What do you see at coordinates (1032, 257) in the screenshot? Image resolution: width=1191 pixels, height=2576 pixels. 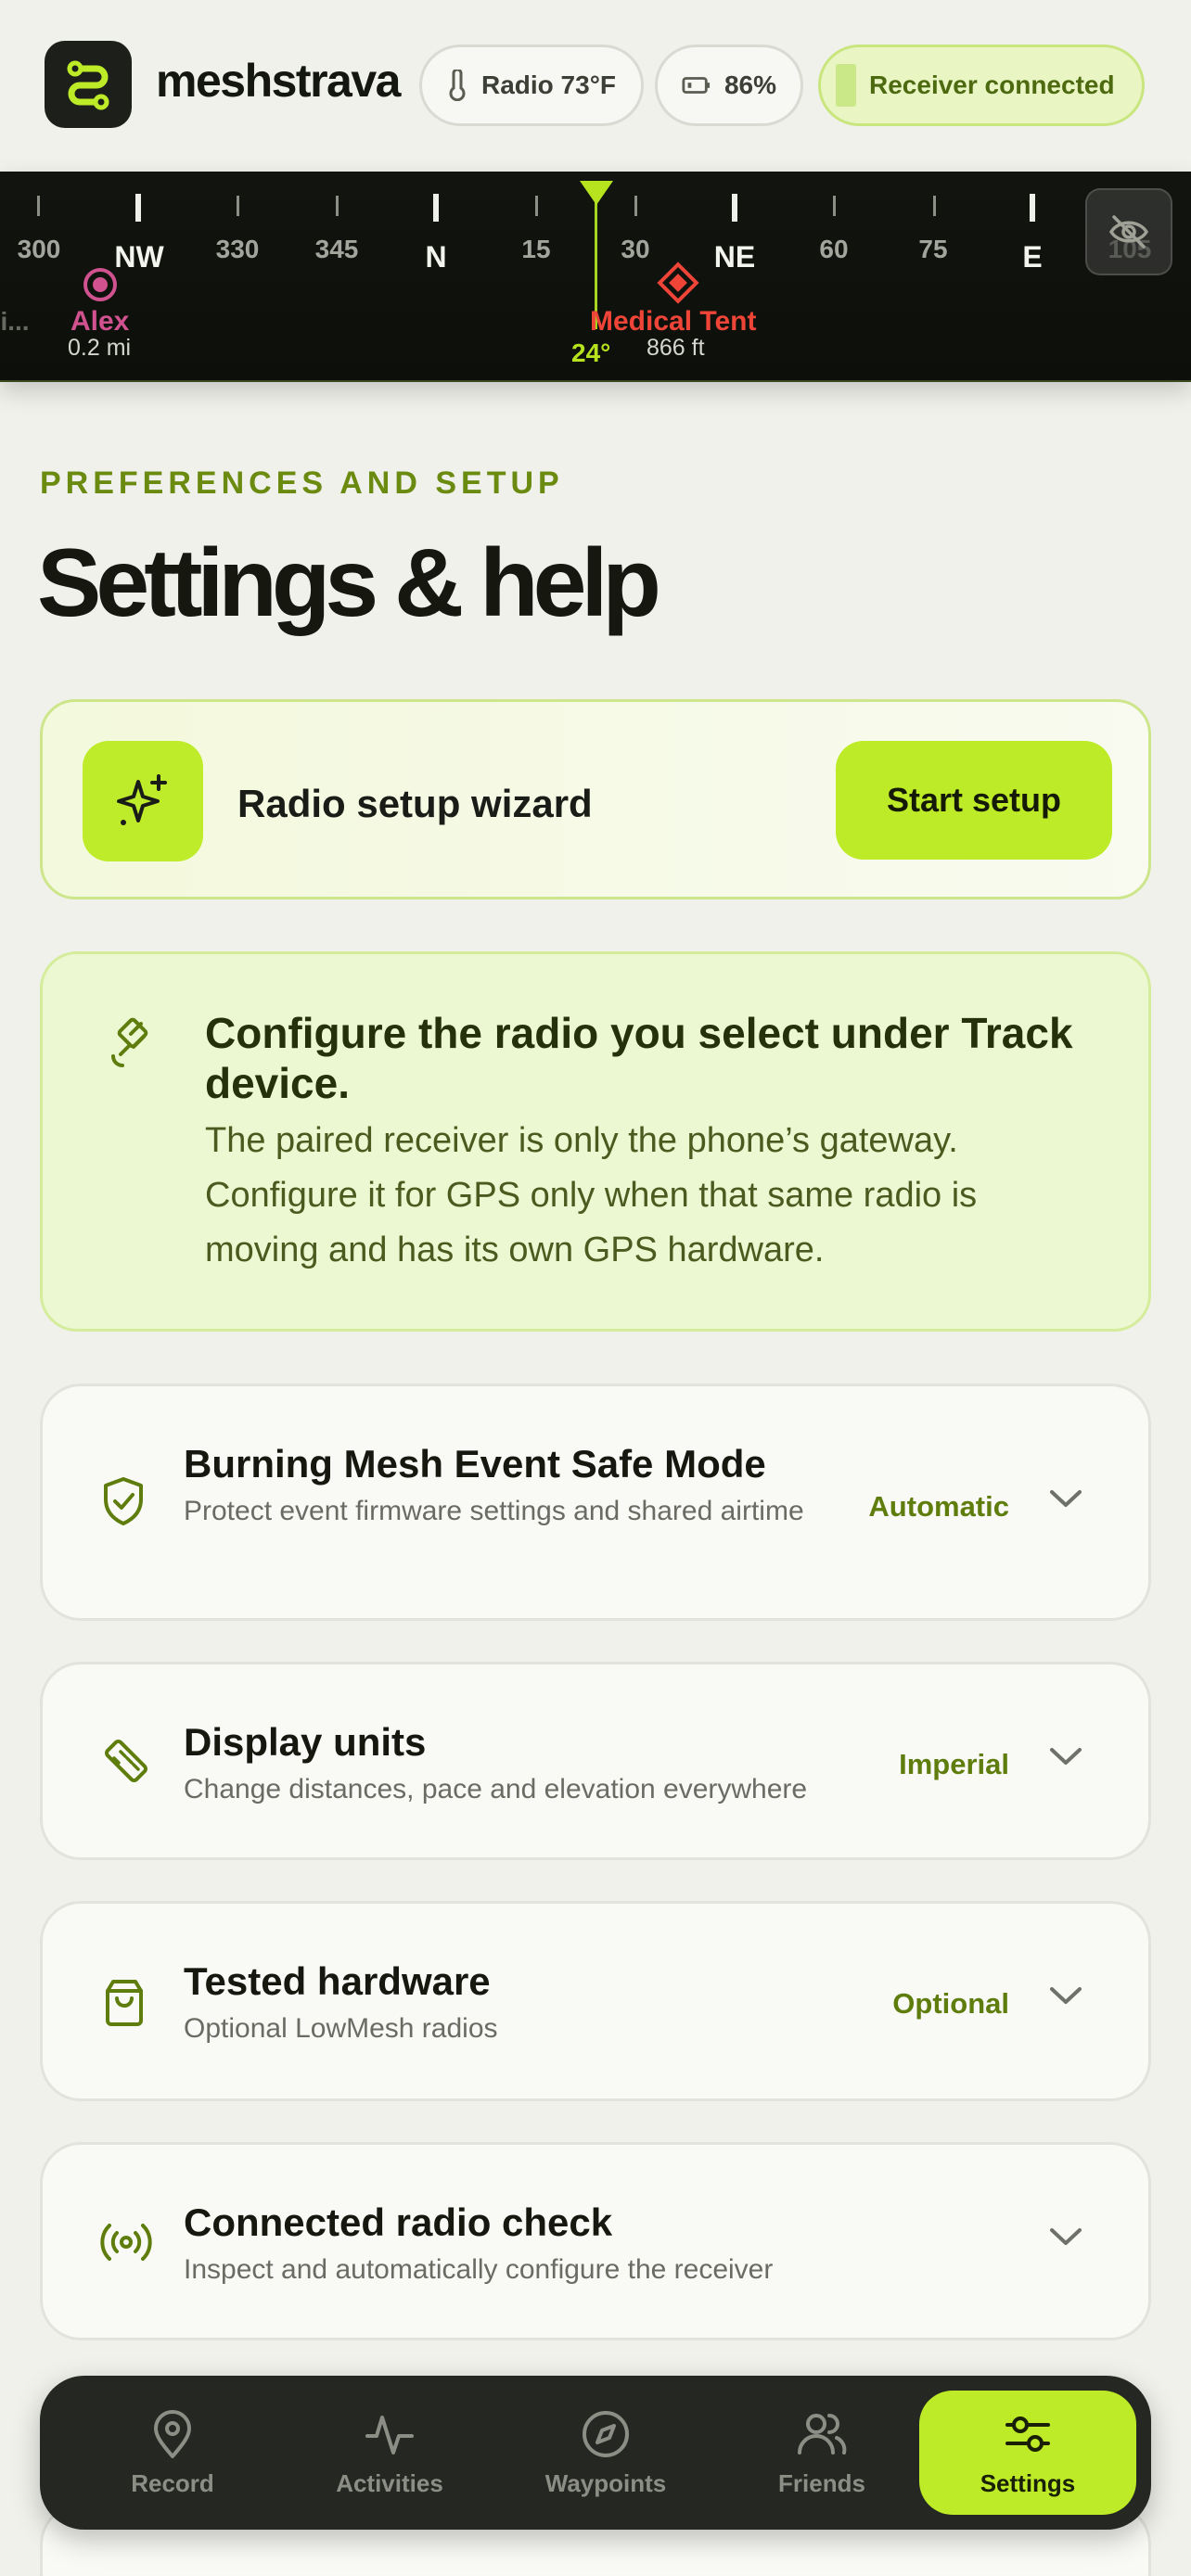 I see `compass-cardinal-label: E` at bounding box center [1032, 257].